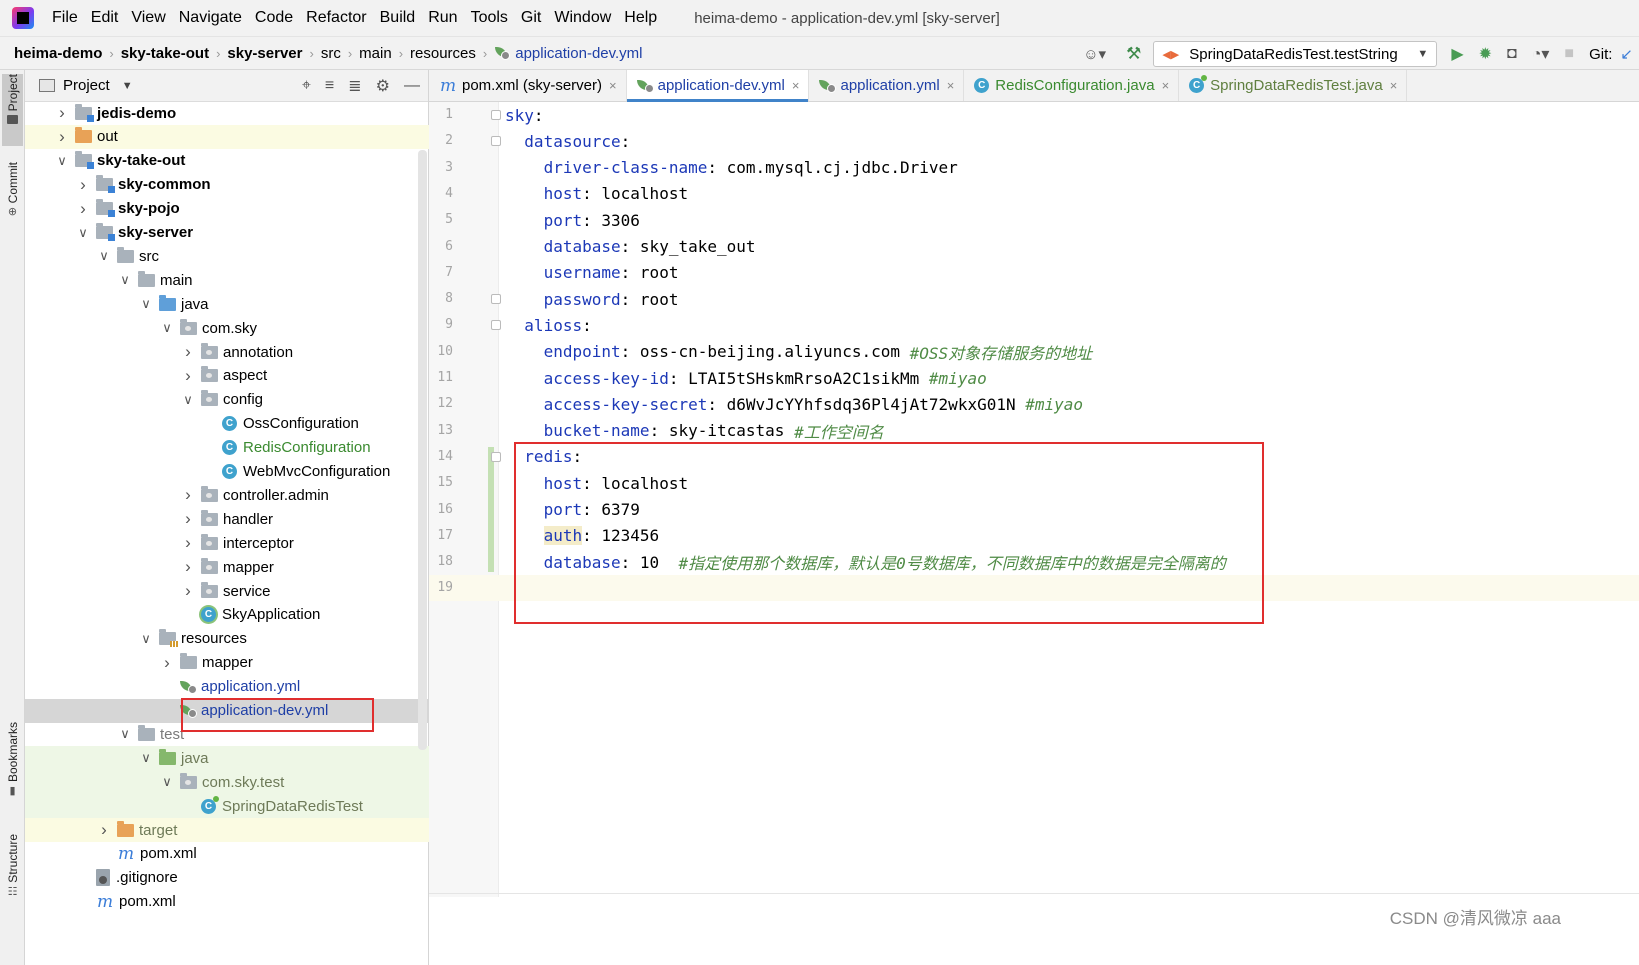 This screenshot has height=965, width=1639. What do you see at coordinates (227, 424) in the screenshot?
I see `tree-item: ›COssConfiguration` at bounding box center [227, 424].